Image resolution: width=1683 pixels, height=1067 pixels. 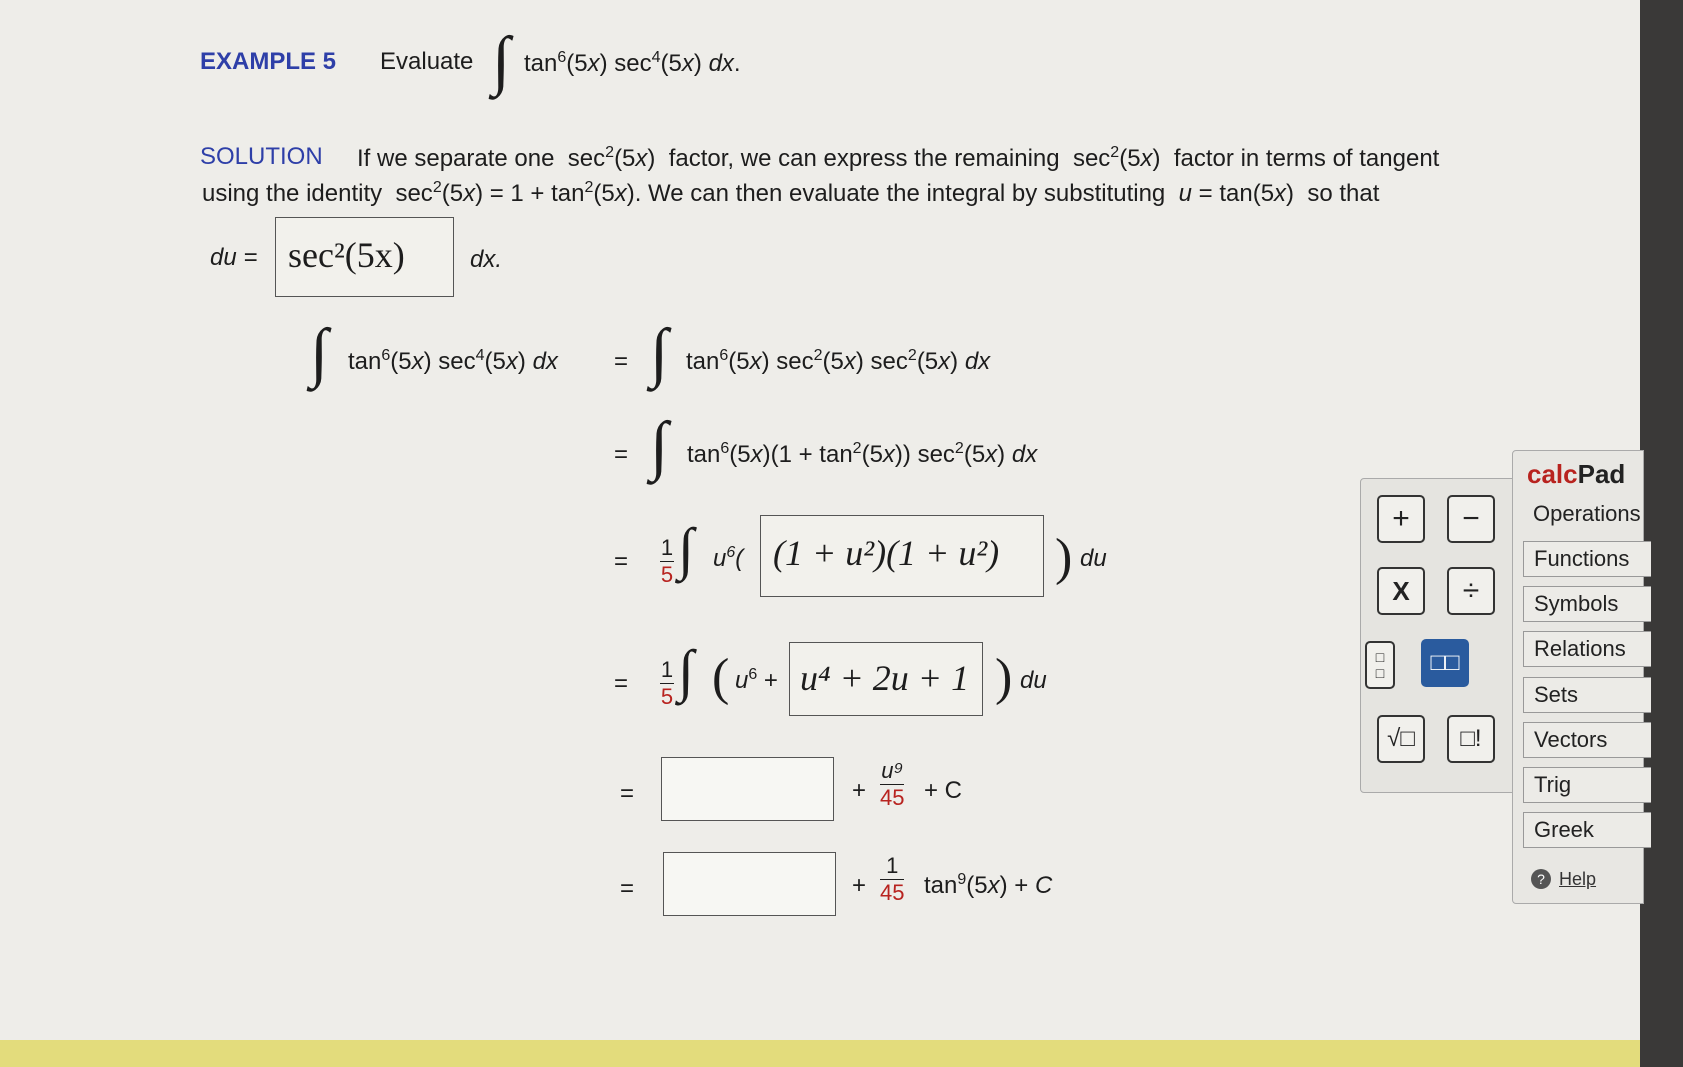 What do you see at coordinates (1576, 474) in the screenshot?
I see `calcpad-title: calcPad` at bounding box center [1576, 474].